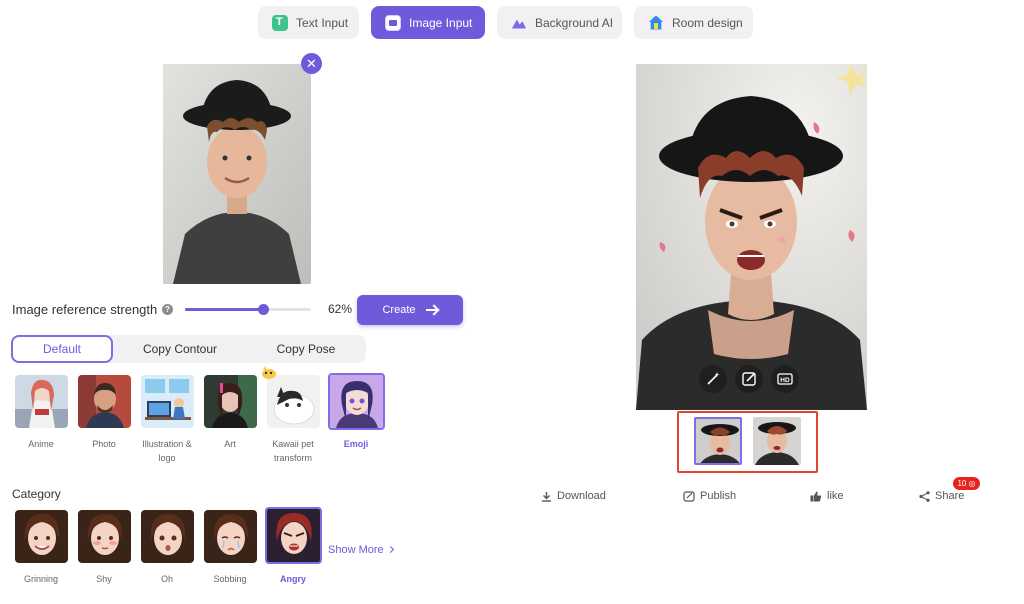 Image resolution: width=1024 pixels, height=604 pixels. I want to click on tab-text-input: Text Input, so click(308, 22).